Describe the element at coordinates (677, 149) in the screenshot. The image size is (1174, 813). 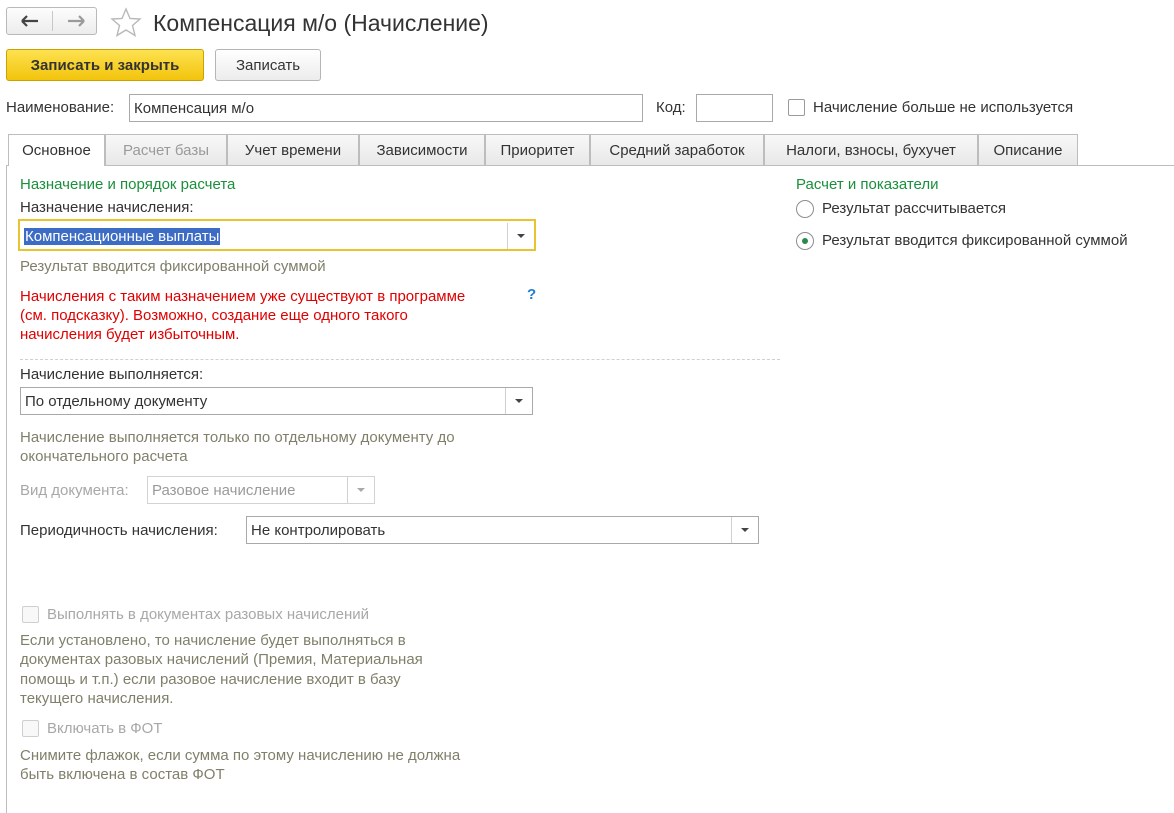
I see `tab-average-earnings: Средний заработок` at that location.